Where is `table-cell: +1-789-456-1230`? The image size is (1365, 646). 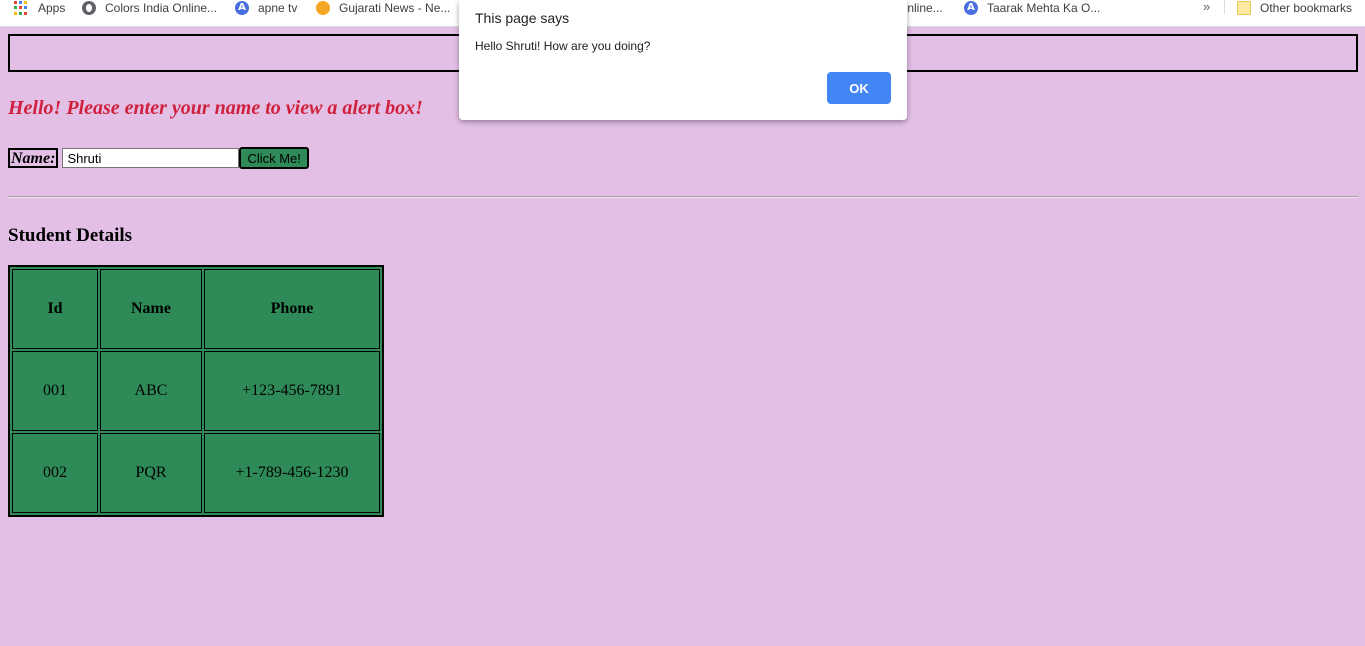
table-cell: +1-789-456-1230 is located at coordinates (292, 473).